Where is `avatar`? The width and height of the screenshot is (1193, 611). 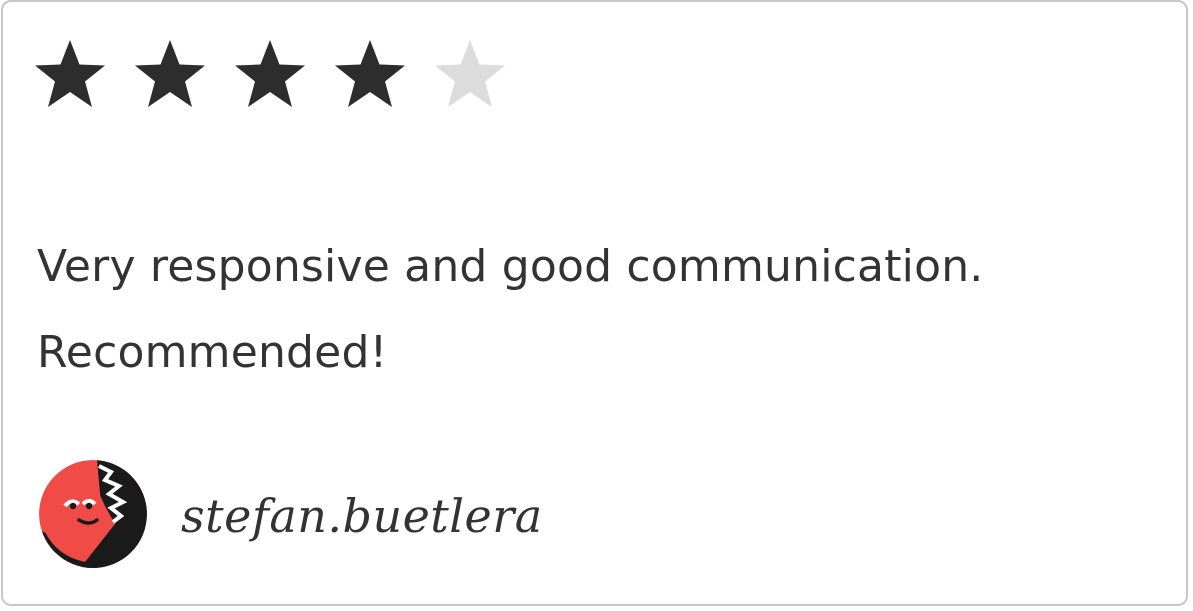 avatar is located at coordinates (93, 514).